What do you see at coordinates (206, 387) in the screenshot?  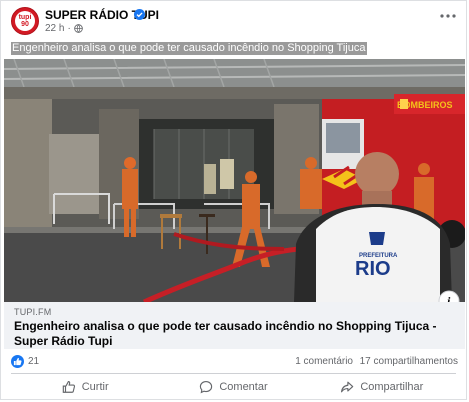 I see `comment-bubble-icon` at bounding box center [206, 387].